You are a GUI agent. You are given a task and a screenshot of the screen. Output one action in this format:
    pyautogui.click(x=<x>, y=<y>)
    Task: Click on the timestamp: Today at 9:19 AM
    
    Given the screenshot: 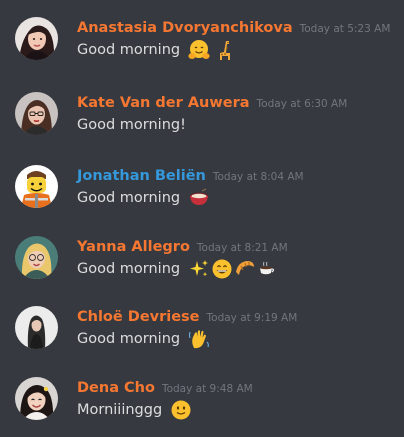 What is the action you would take?
    pyautogui.click(x=252, y=318)
    